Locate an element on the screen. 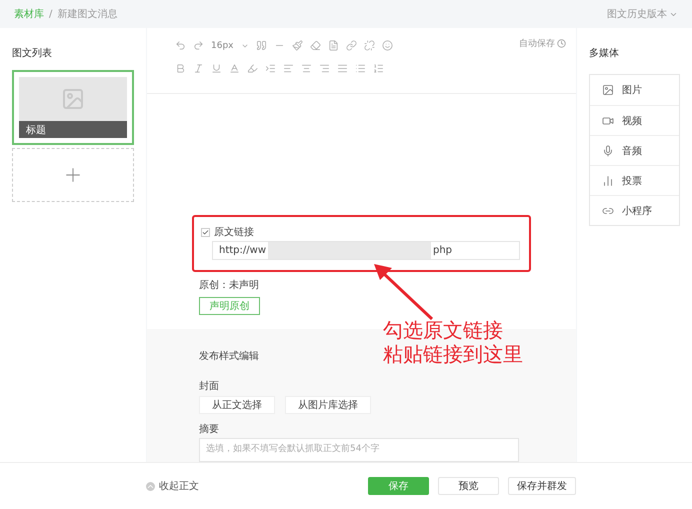 This screenshot has height=509, width=692. cover-select-button: 从正文选择 is located at coordinates (237, 405).